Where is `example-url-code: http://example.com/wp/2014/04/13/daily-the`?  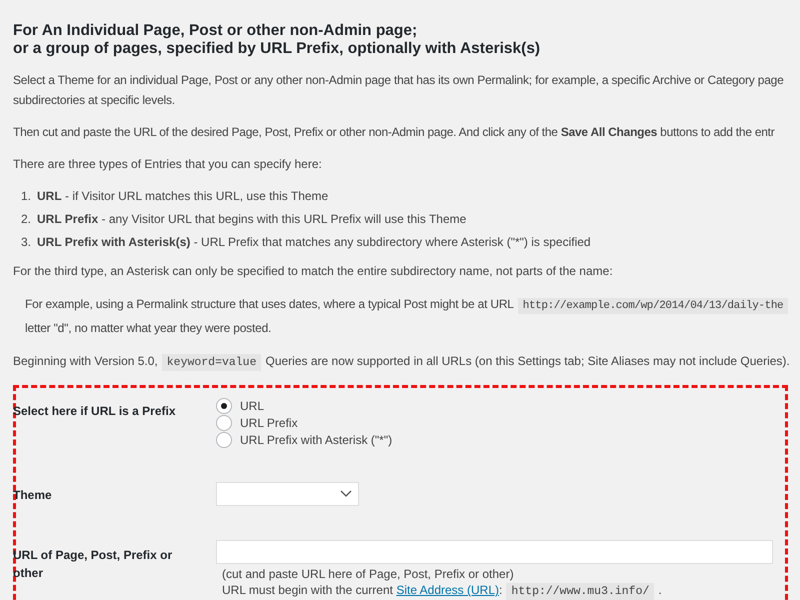
example-url-code: http://example.com/wp/2014/04/13/daily-the is located at coordinates (653, 306).